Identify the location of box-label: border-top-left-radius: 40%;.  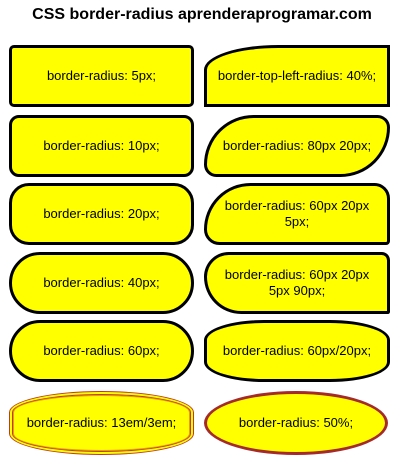
(297, 75).